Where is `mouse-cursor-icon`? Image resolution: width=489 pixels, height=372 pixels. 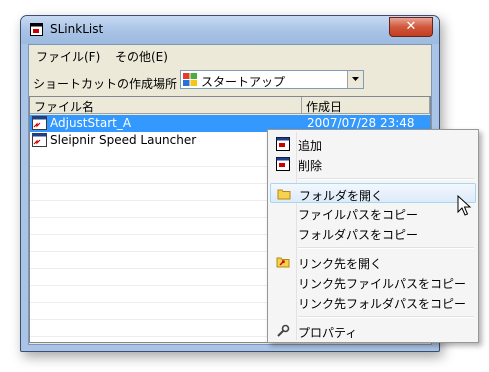 mouse-cursor-icon is located at coordinates (464, 205).